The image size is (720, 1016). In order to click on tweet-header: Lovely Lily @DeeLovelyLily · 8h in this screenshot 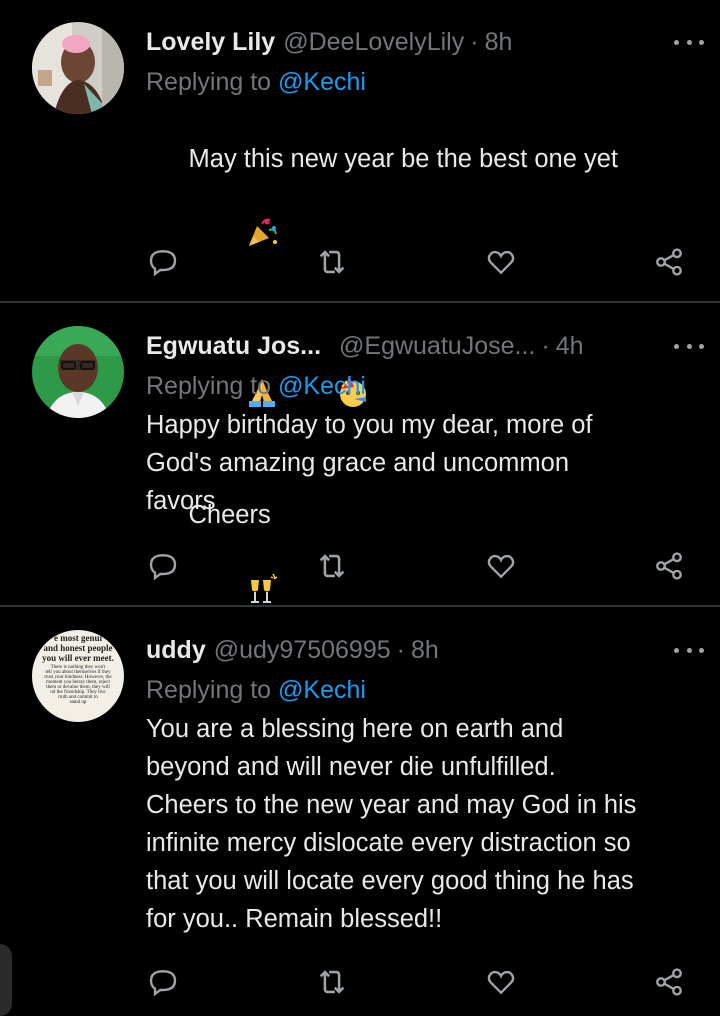, I will do `click(423, 42)`.